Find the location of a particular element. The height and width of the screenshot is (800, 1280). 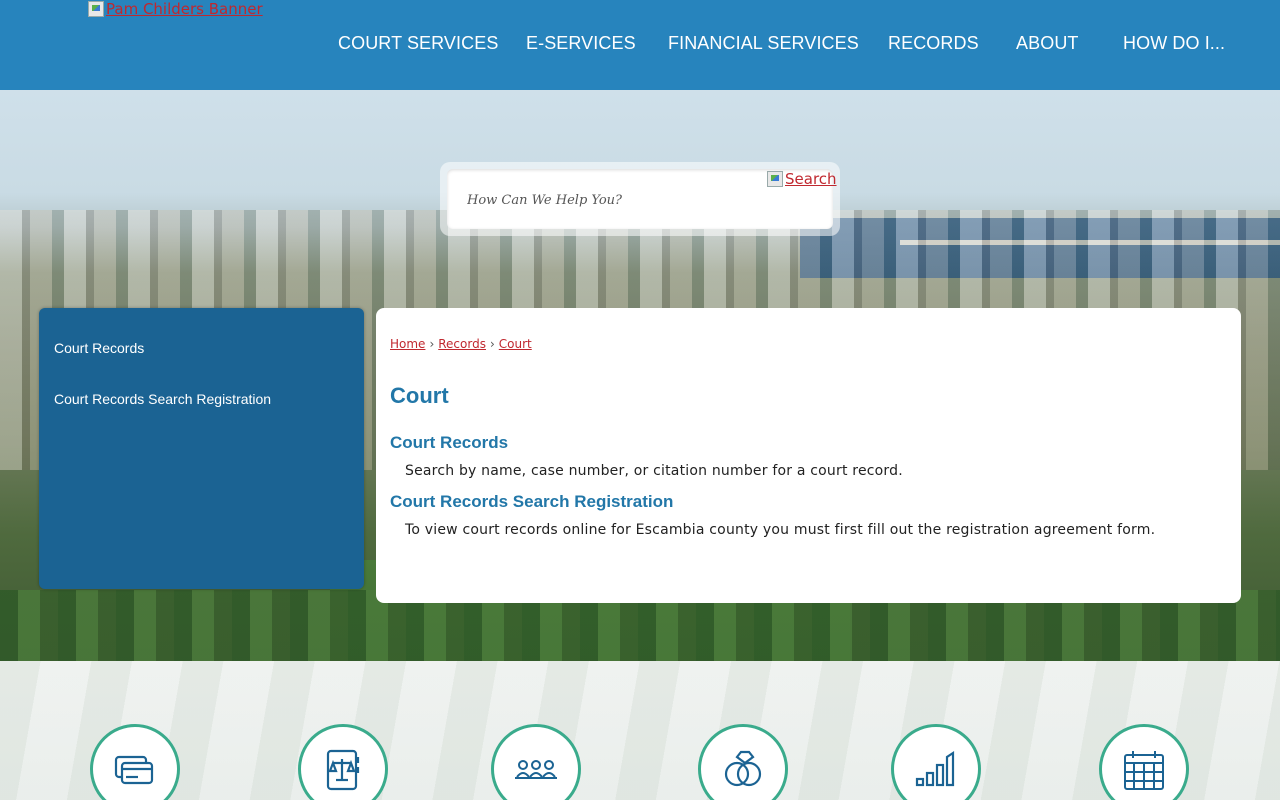

quick-link-statistics is located at coordinates (936, 762).